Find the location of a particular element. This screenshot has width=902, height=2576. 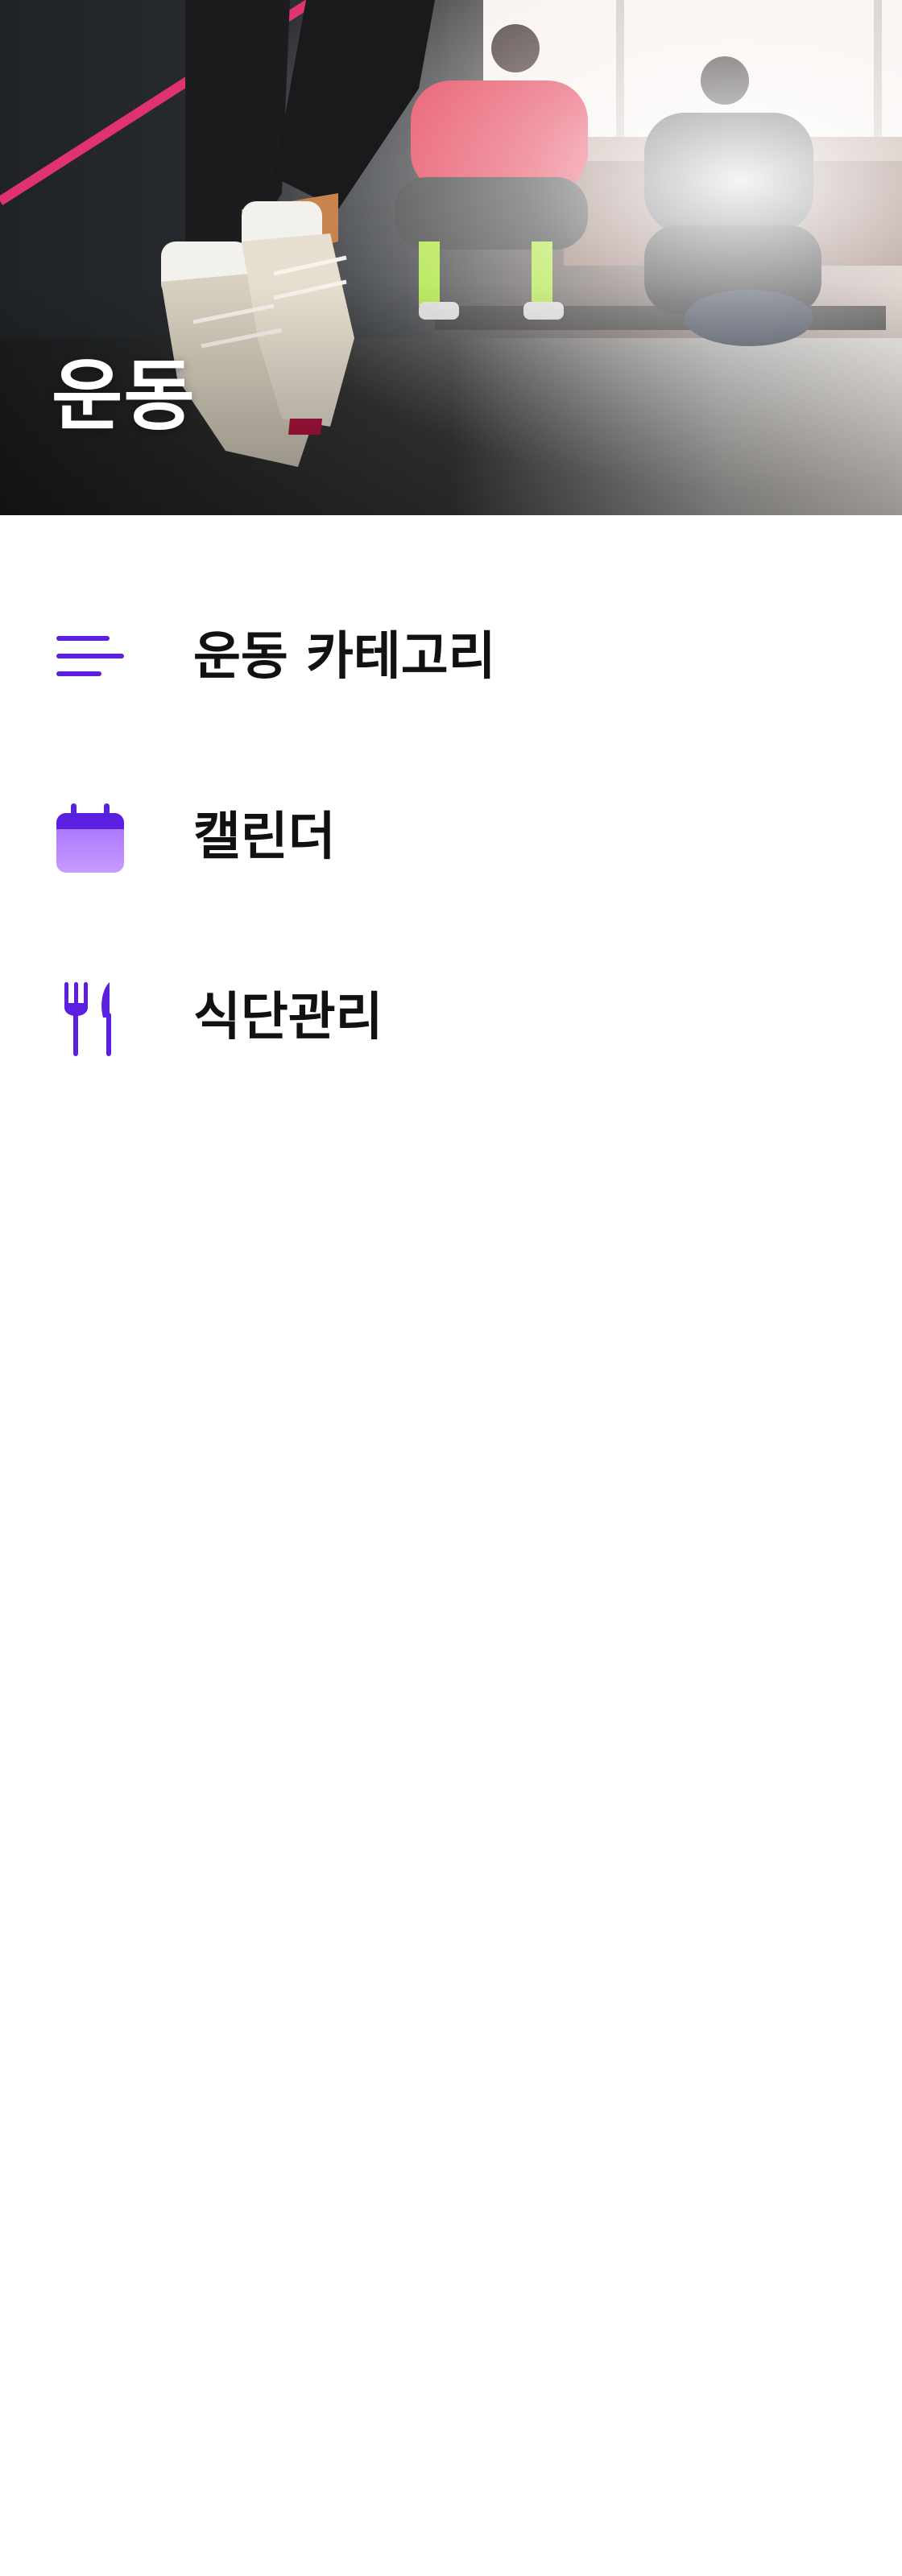

menu-item-label: 식단관리 is located at coordinates (288, 1017).